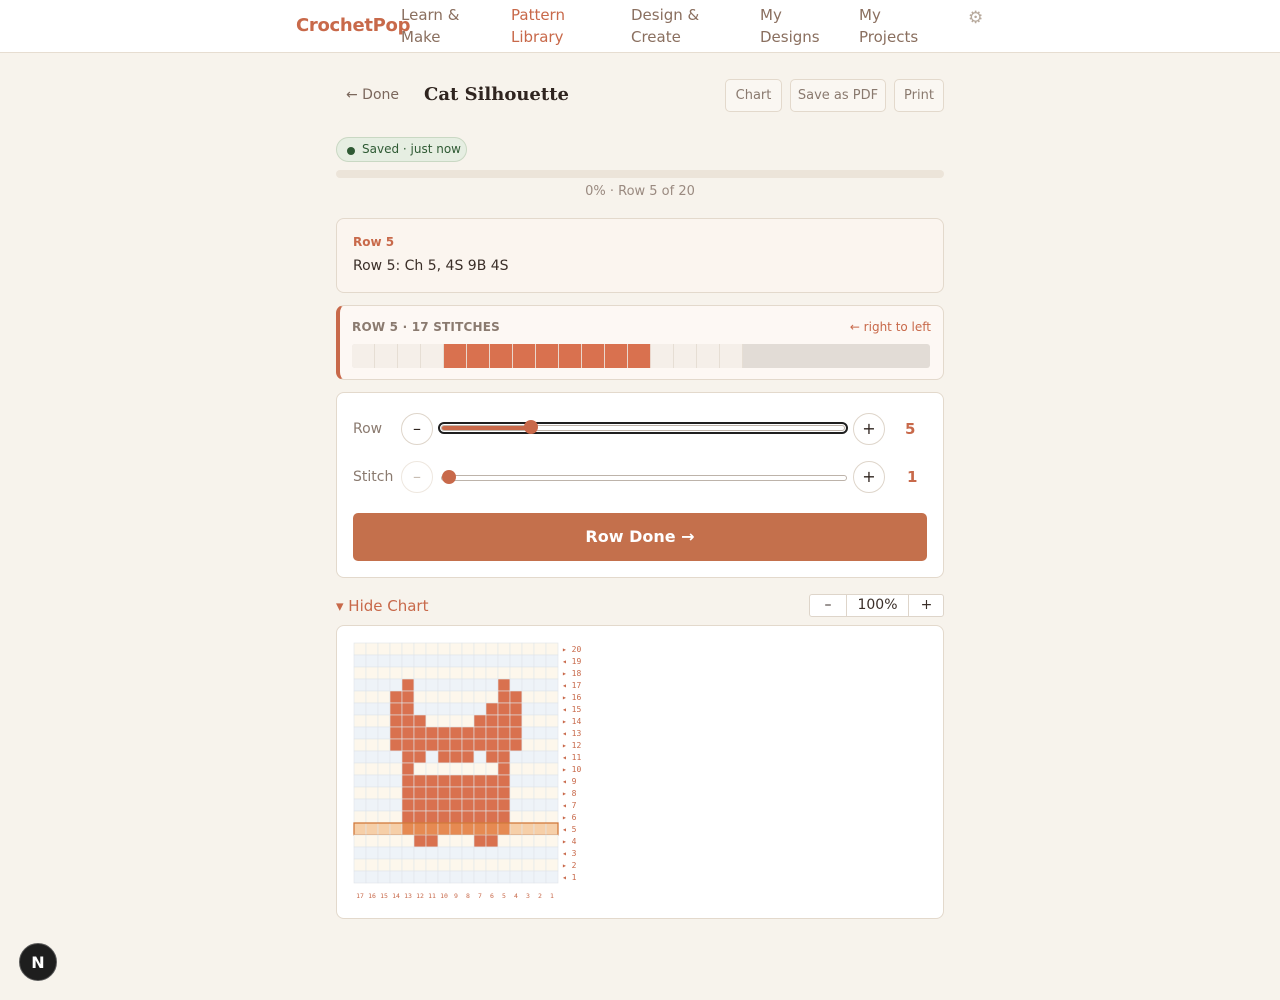  Describe the element at coordinates (38, 962) in the screenshot. I see `assistant-badge: N` at that location.